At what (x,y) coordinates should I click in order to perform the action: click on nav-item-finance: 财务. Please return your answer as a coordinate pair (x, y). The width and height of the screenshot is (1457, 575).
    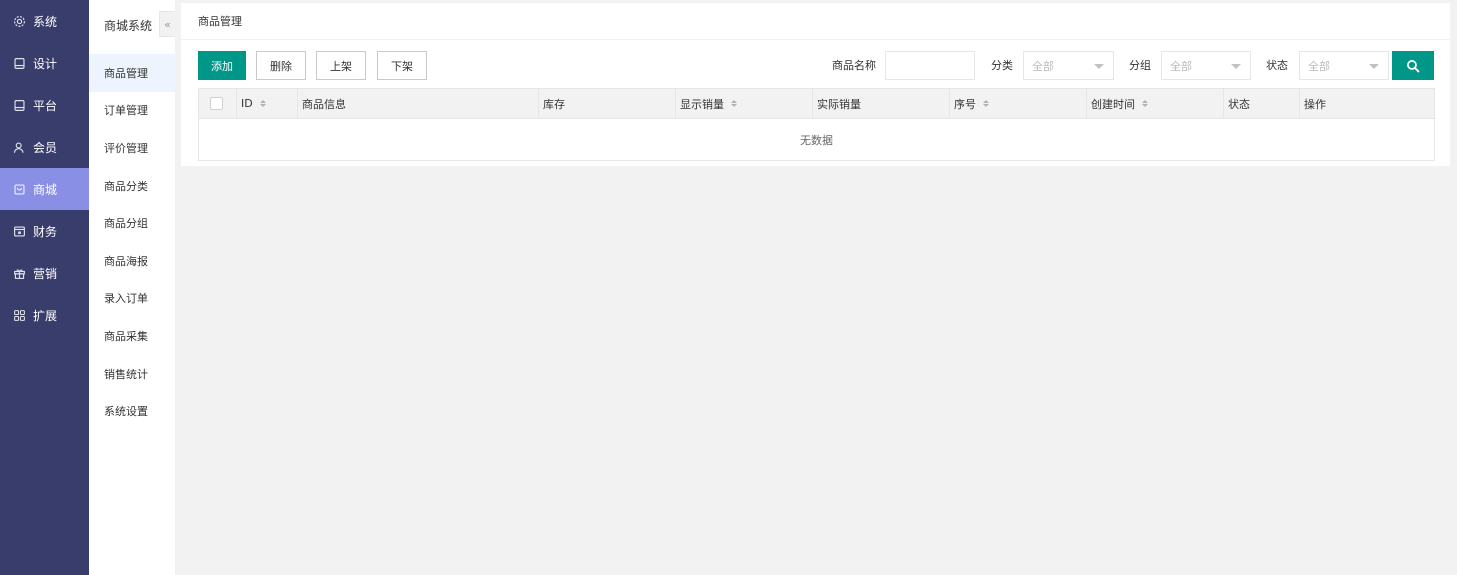
    Looking at the image, I should click on (44, 231).